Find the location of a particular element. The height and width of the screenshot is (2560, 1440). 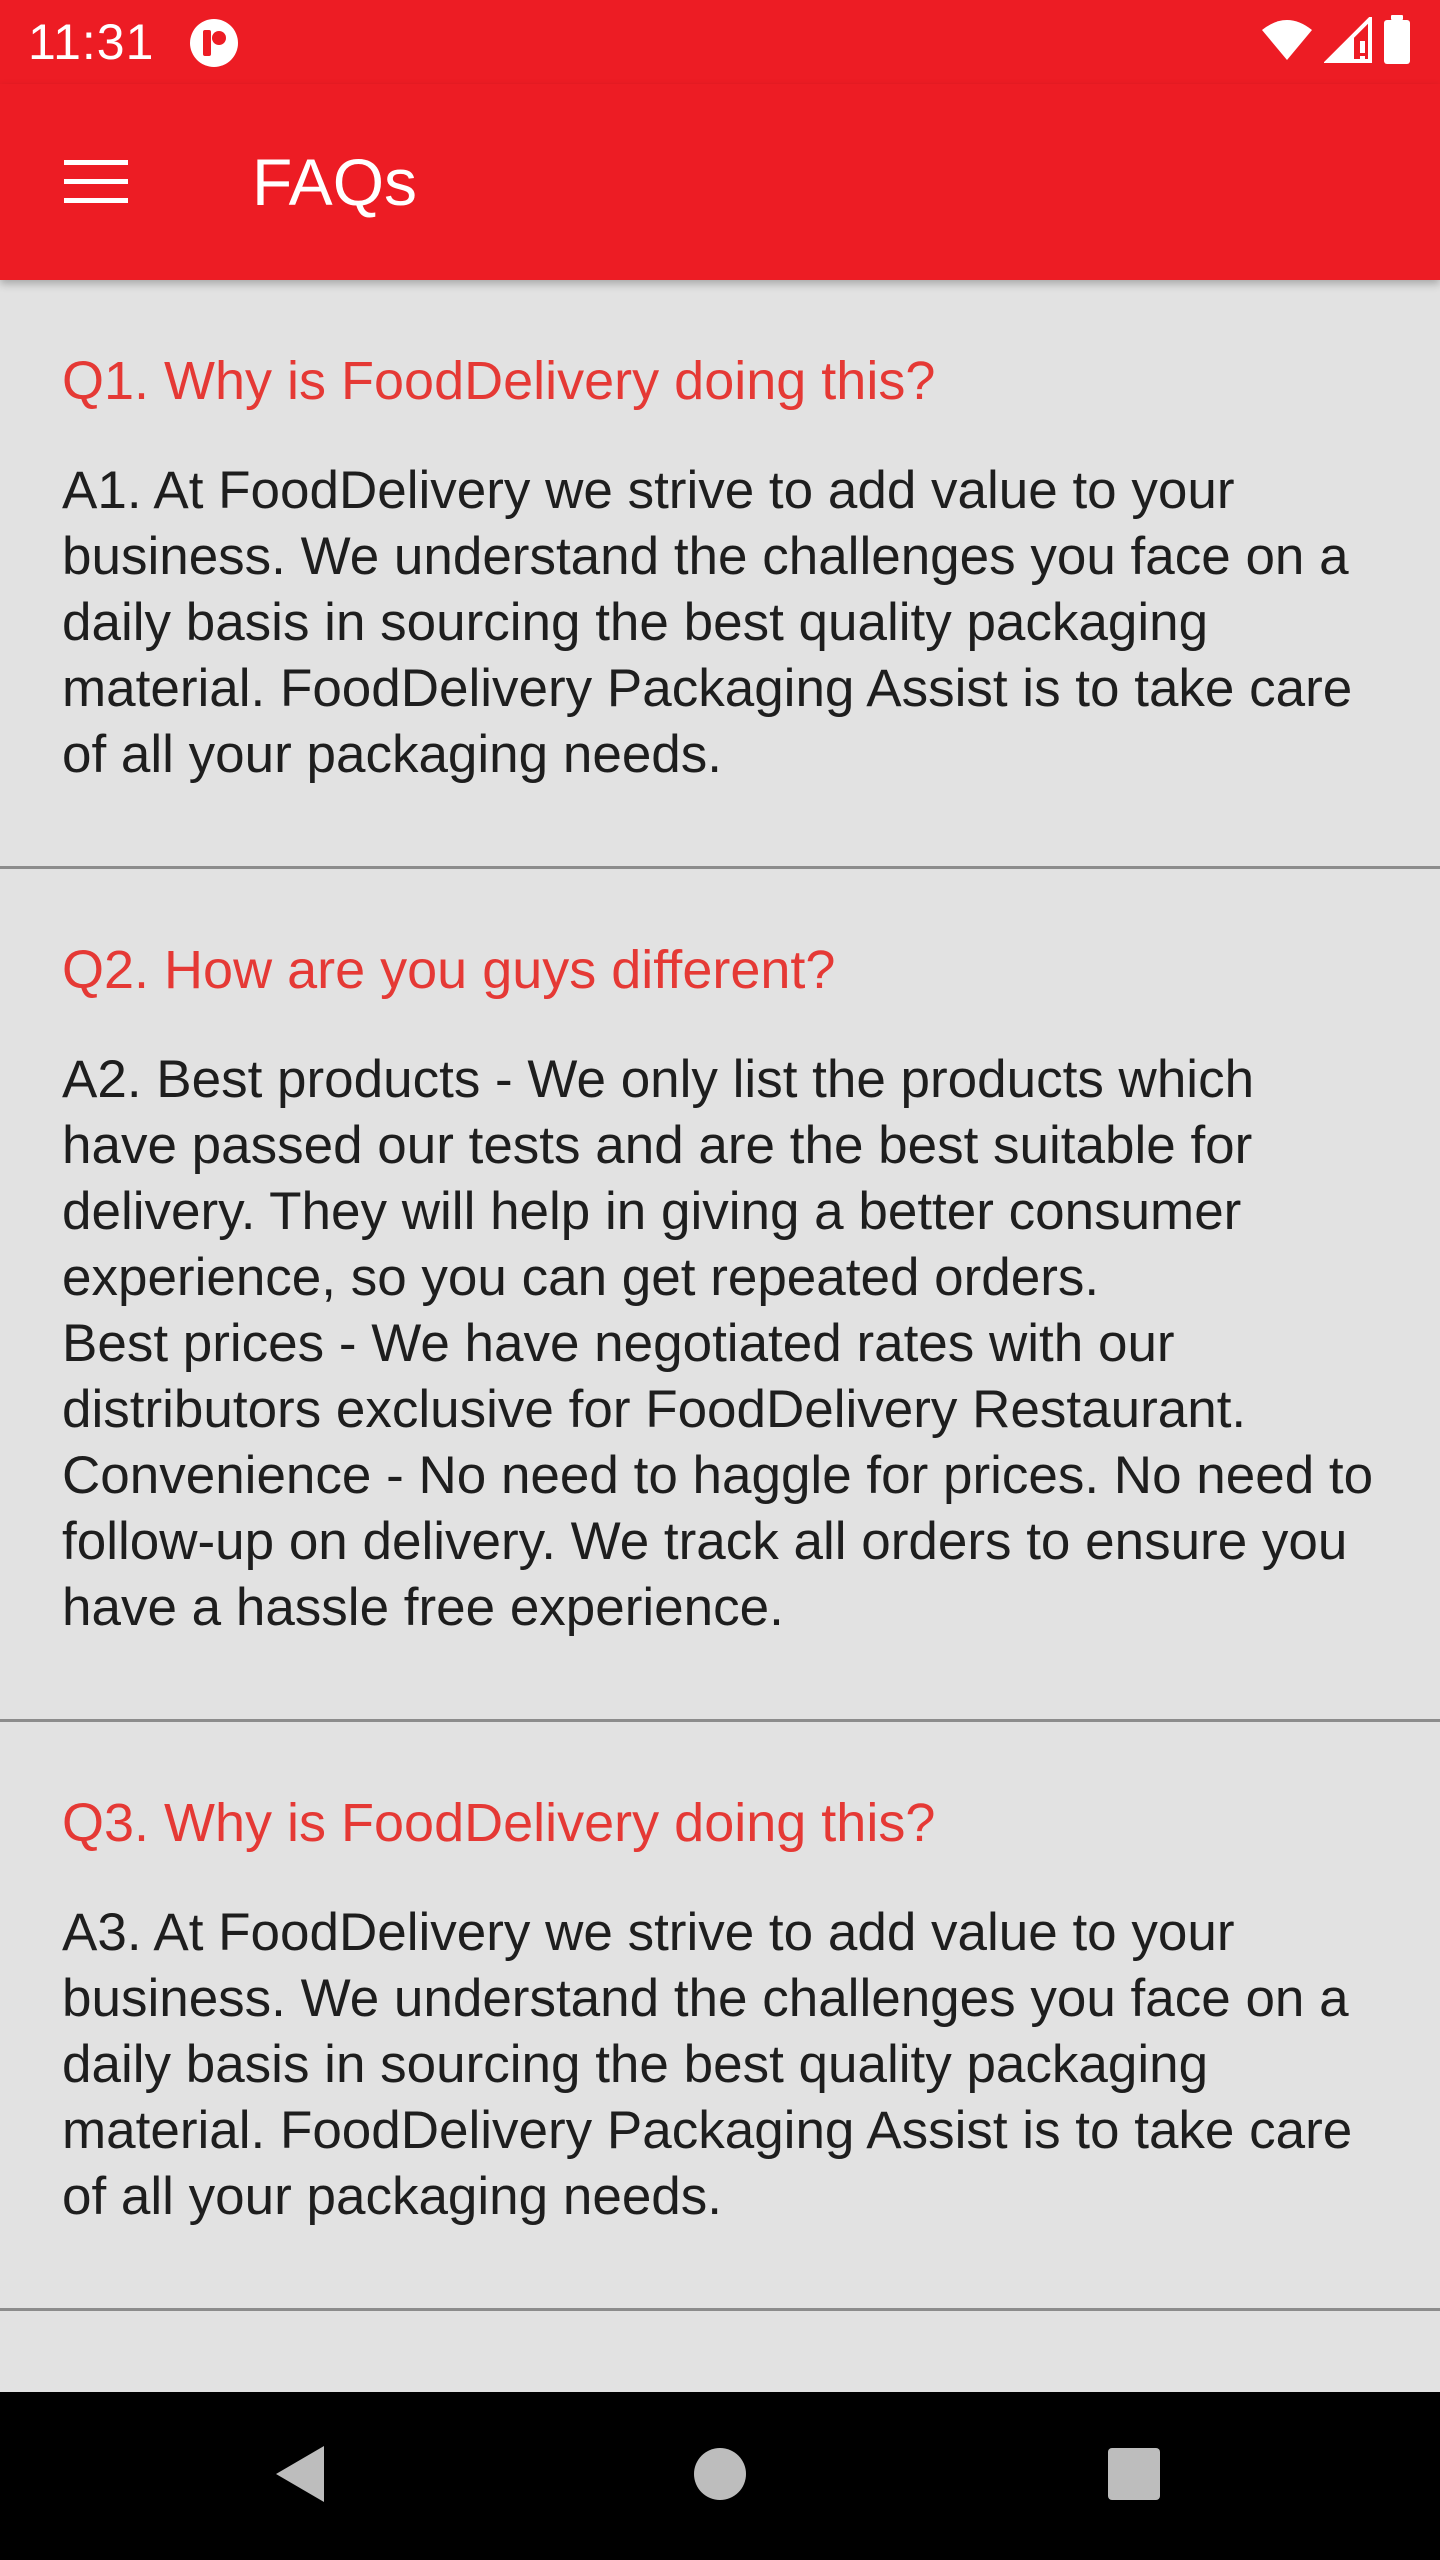

faq-question: Q3. Why is FoodDelivery doing this? is located at coordinates (499, 1823).